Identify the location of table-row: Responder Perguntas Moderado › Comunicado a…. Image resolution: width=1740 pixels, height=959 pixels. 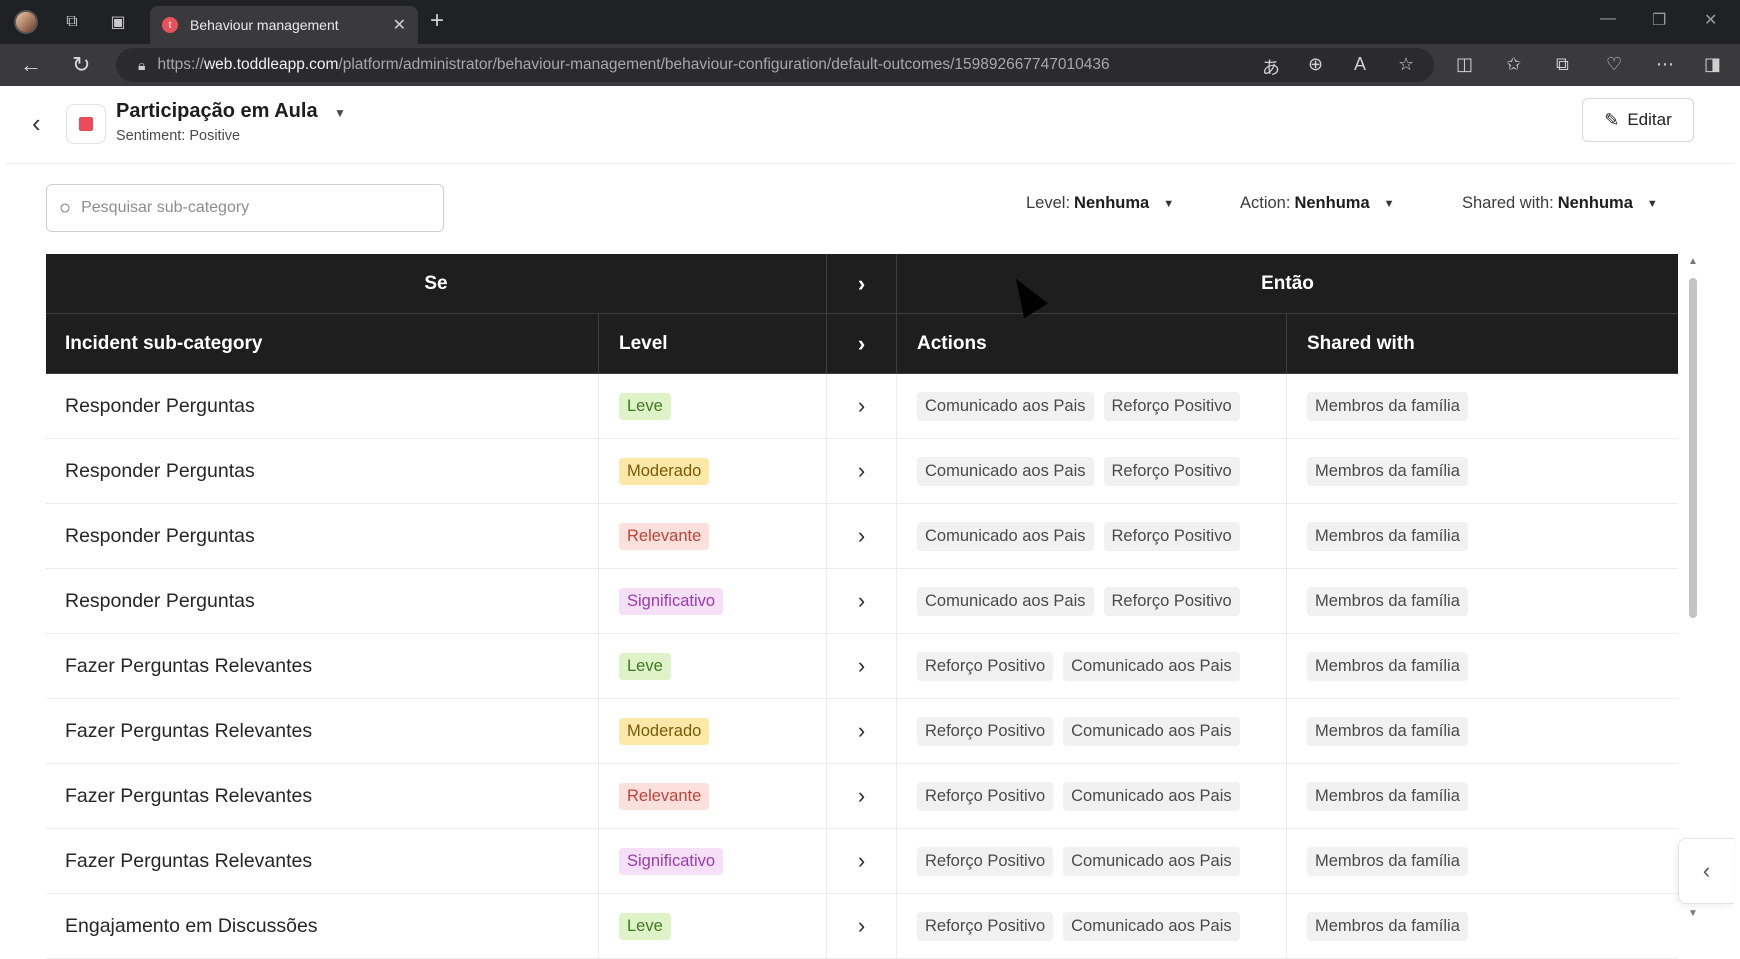
(862, 471).